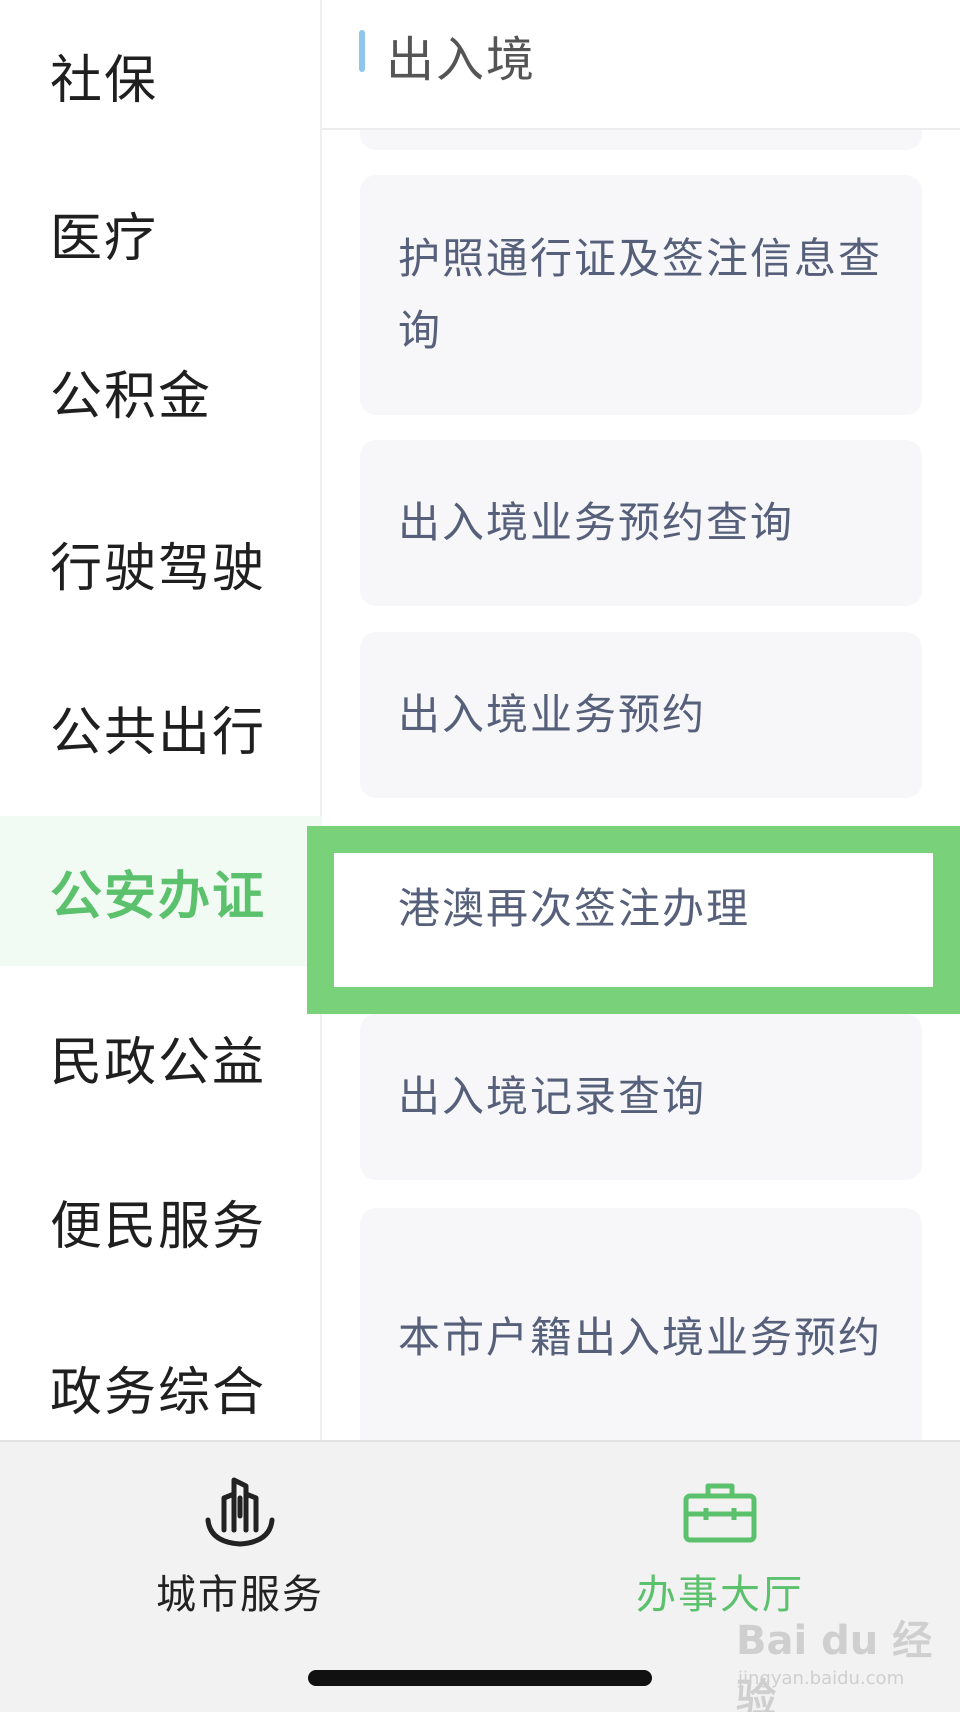  What do you see at coordinates (161, 1221) in the screenshot?
I see `sidebar-item-convenience-services: 便民服务` at bounding box center [161, 1221].